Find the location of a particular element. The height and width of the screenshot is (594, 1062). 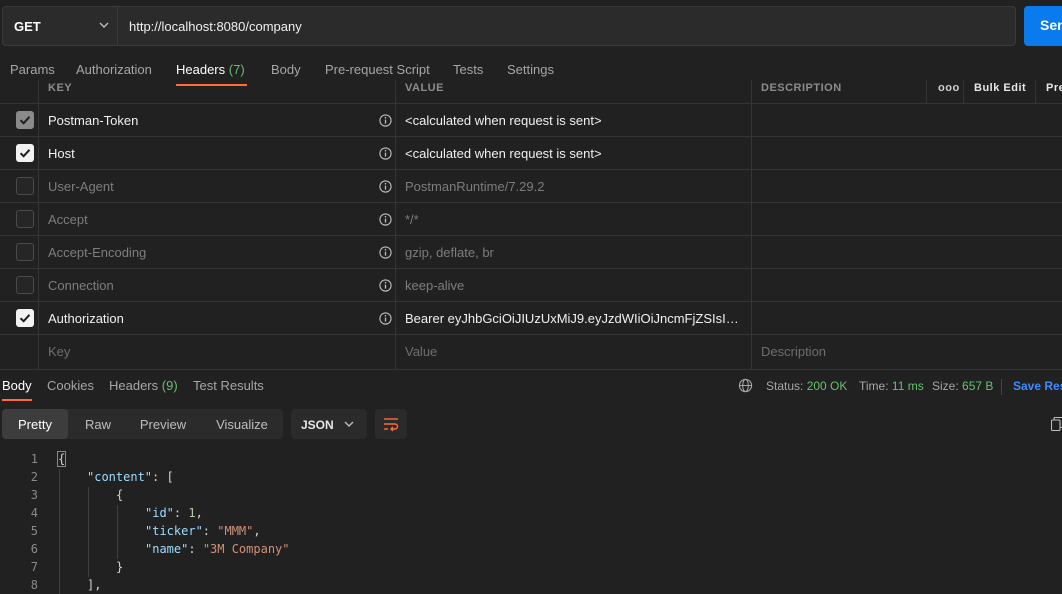

header-value: keep-alive is located at coordinates (575, 285).